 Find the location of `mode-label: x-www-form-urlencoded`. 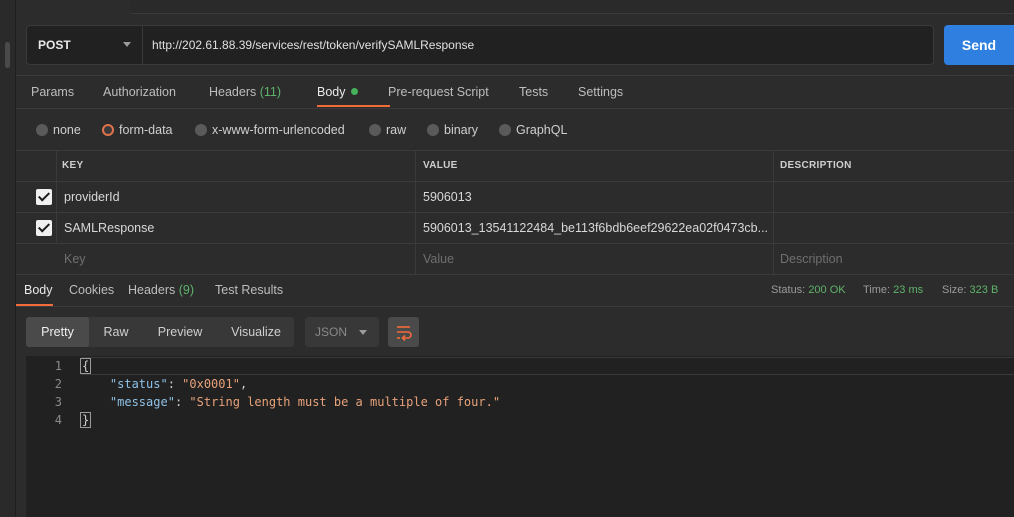

mode-label: x-www-form-urlencoded is located at coordinates (278, 130).